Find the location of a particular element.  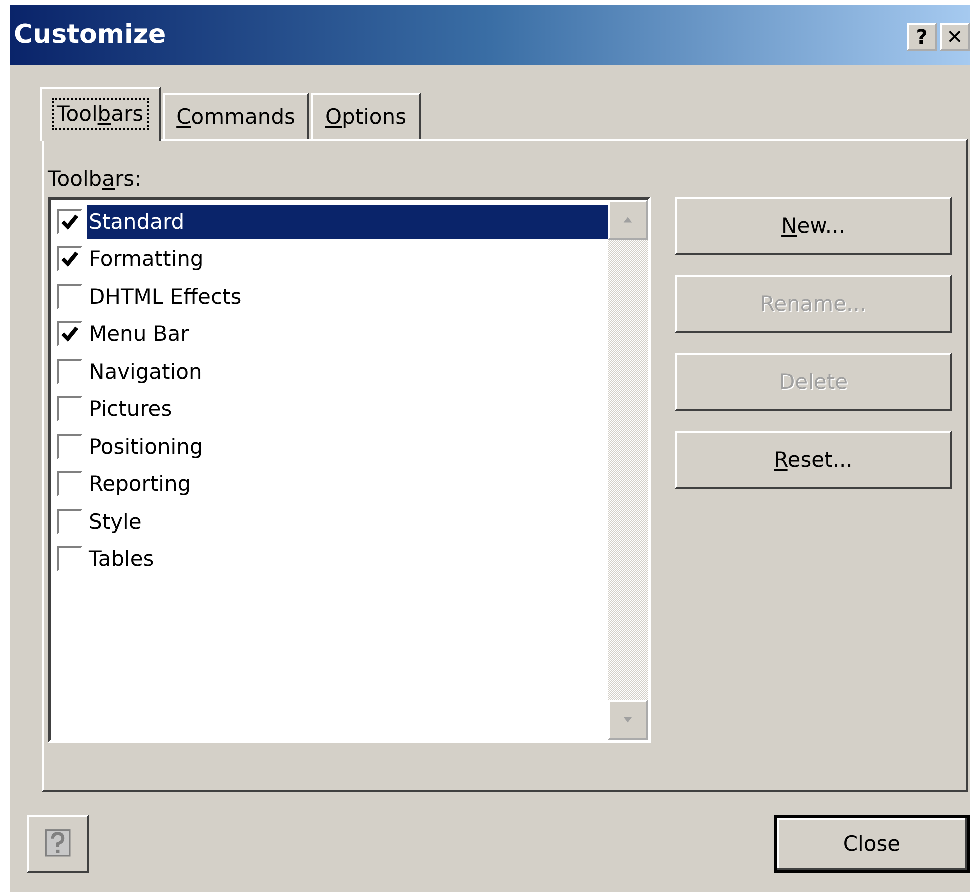

list-item: Standard is located at coordinates (347, 221).